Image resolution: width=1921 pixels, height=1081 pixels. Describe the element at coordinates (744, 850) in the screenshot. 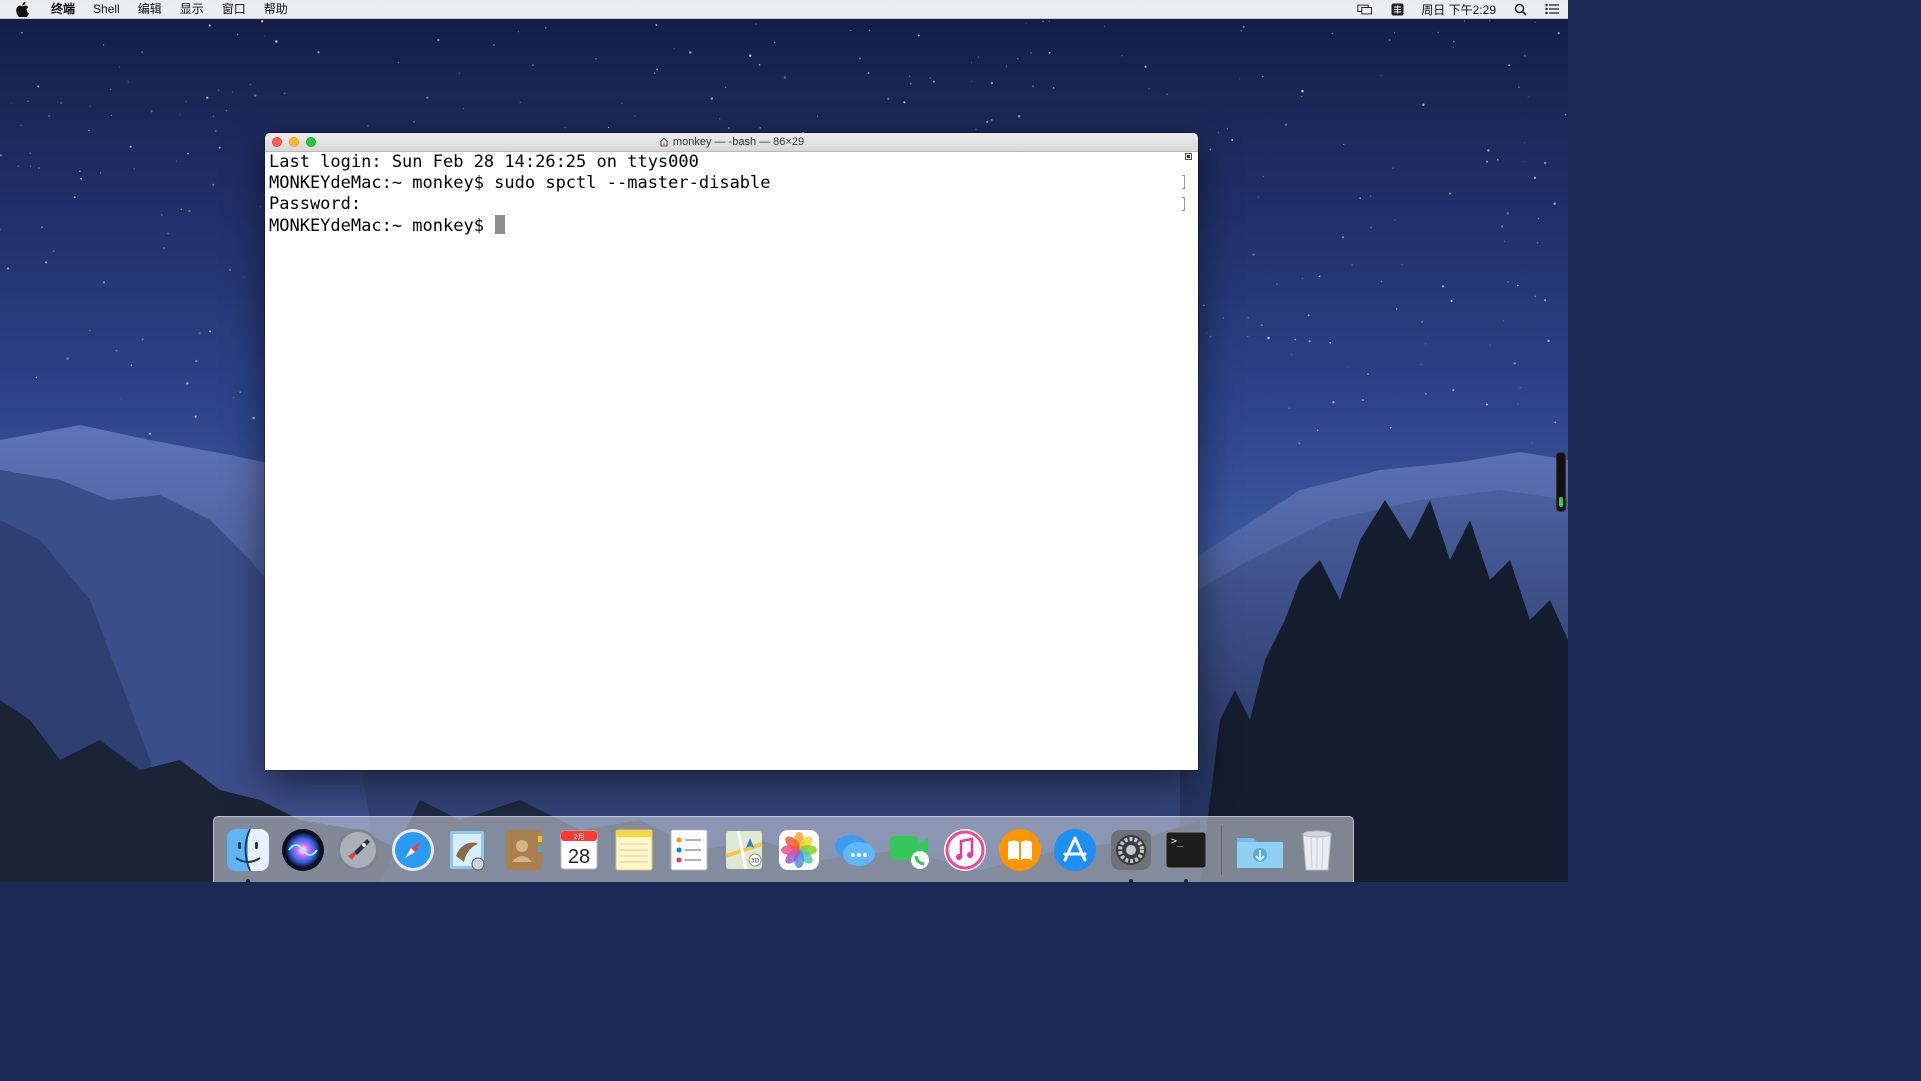

I see `maps-icon: 3D` at that location.